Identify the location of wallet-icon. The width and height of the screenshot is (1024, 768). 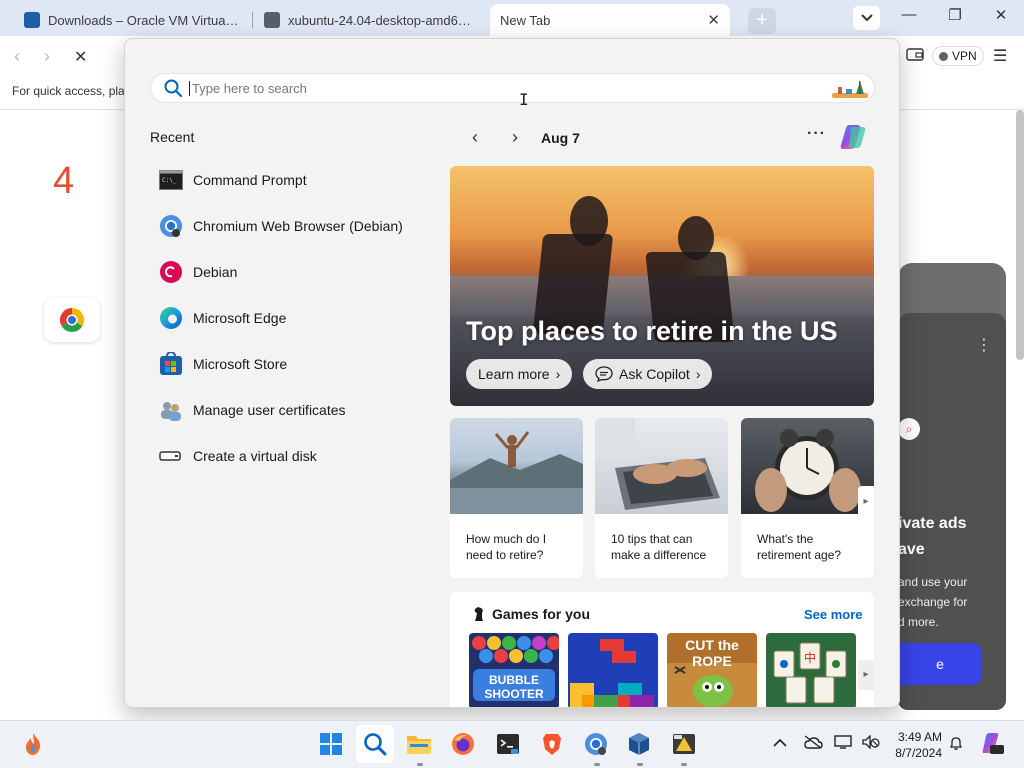
(915, 54).